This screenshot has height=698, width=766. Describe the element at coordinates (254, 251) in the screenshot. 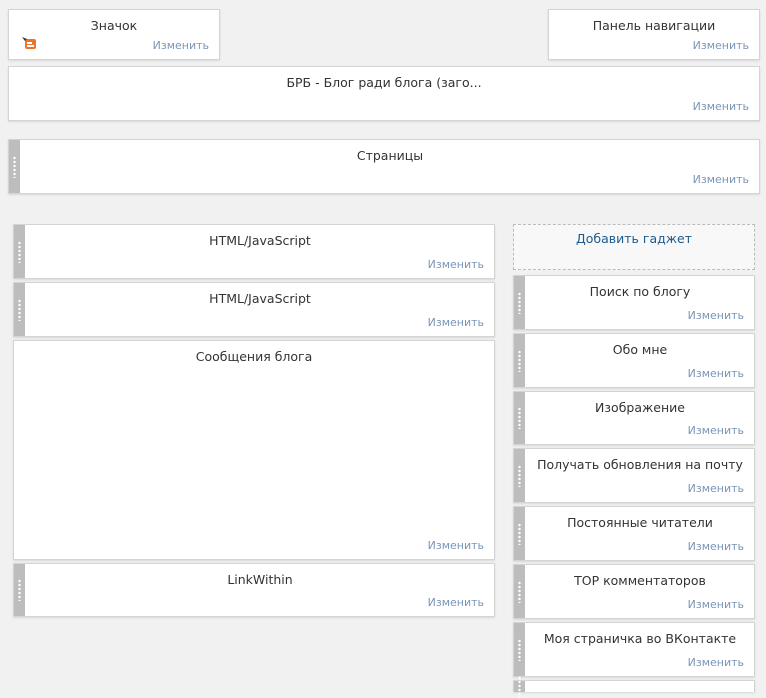

I see `gadget-main-0: HTML/JavaScript Изменить` at that location.